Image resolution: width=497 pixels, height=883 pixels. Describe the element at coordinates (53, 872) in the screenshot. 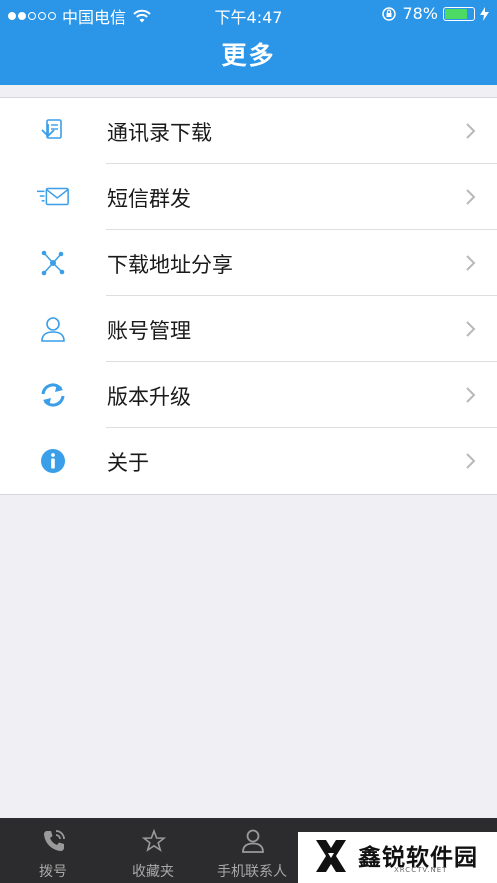

I see `tab-label: 拨号` at that location.